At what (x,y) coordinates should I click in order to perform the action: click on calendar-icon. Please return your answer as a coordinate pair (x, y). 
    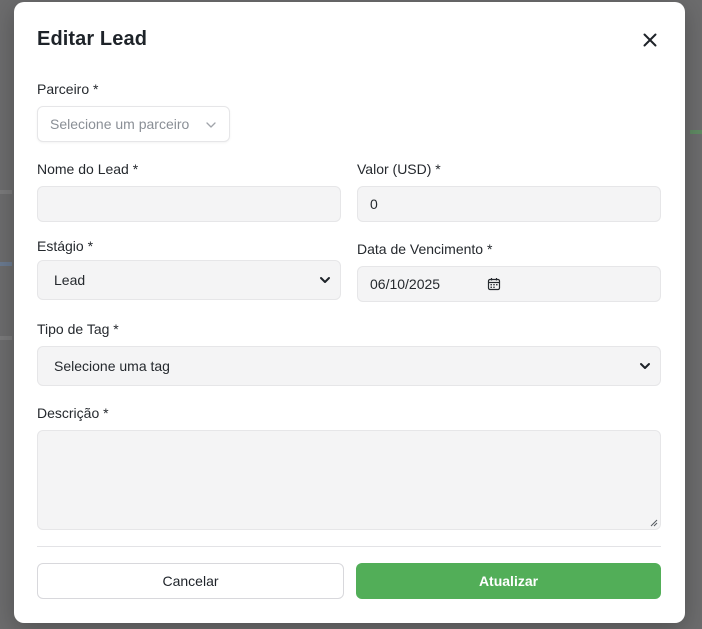
    Looking at the image, I should click on (494, 284).